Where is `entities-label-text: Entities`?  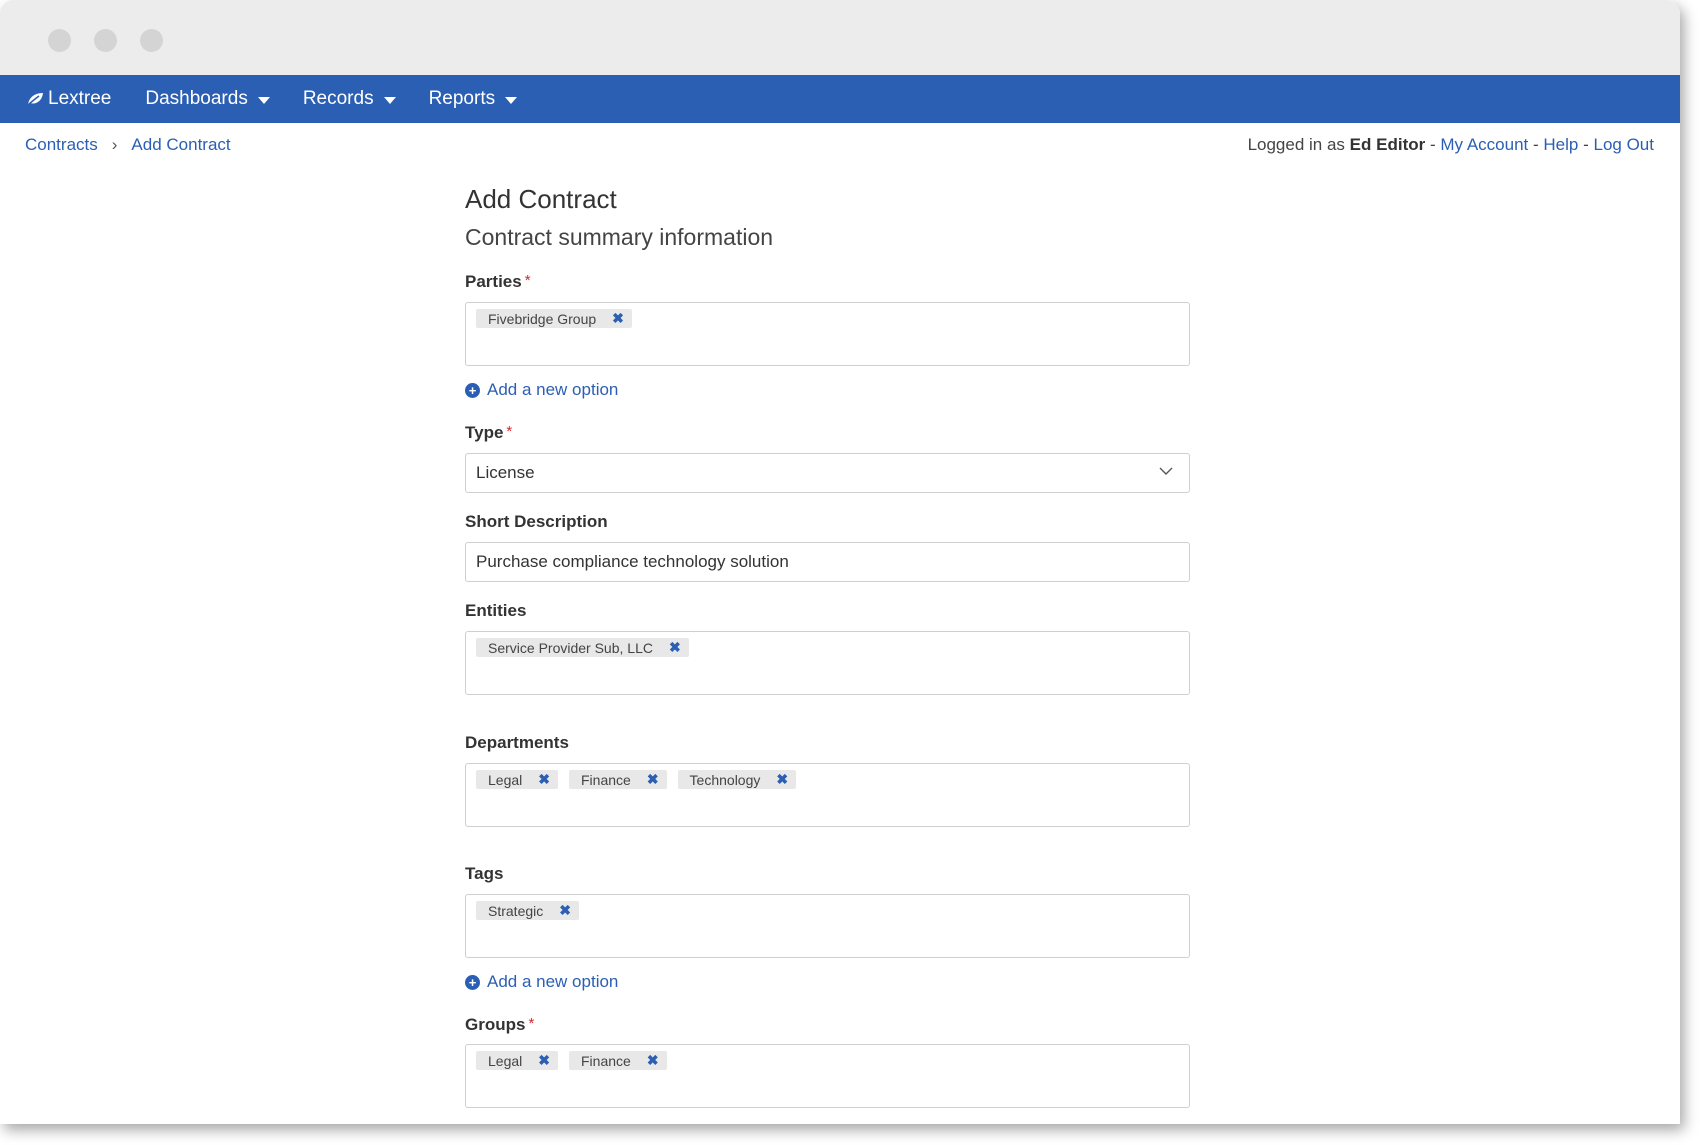
entities-label-text: Entities is located at coordinates (496, 610).